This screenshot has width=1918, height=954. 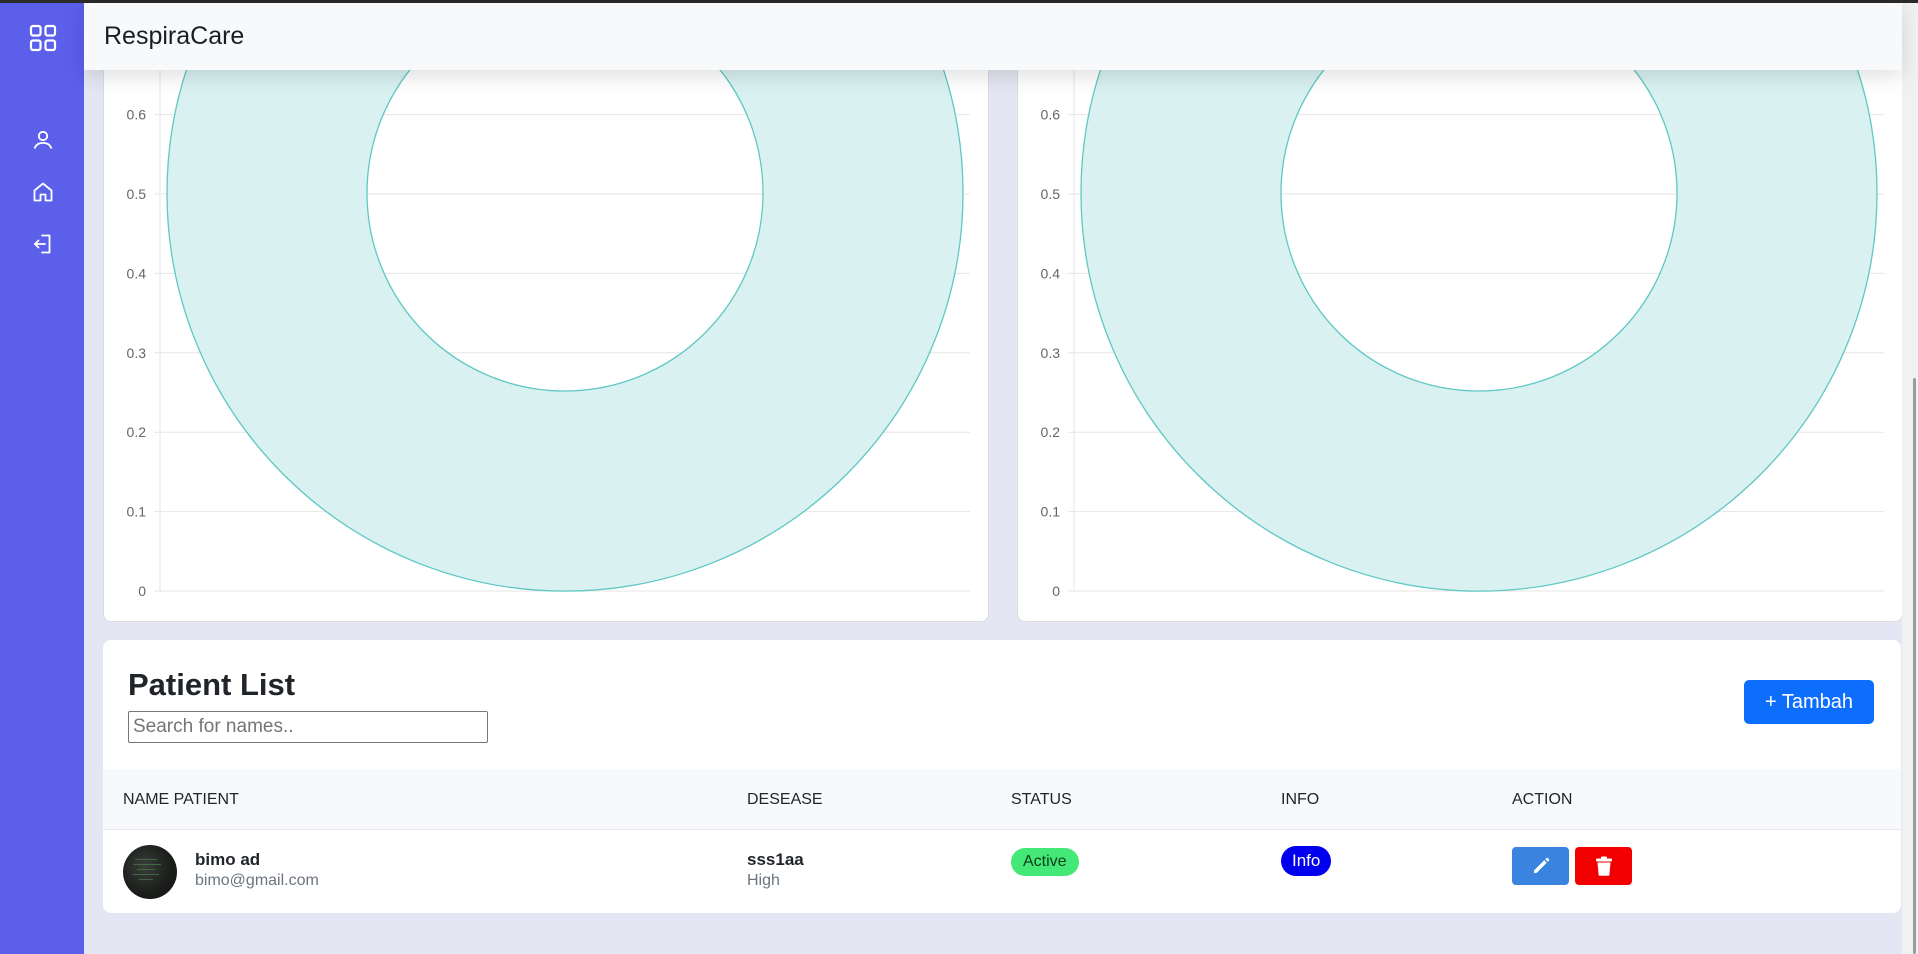 I want to click on top-navbar: RespiraCare, so click(x=993, y=36).